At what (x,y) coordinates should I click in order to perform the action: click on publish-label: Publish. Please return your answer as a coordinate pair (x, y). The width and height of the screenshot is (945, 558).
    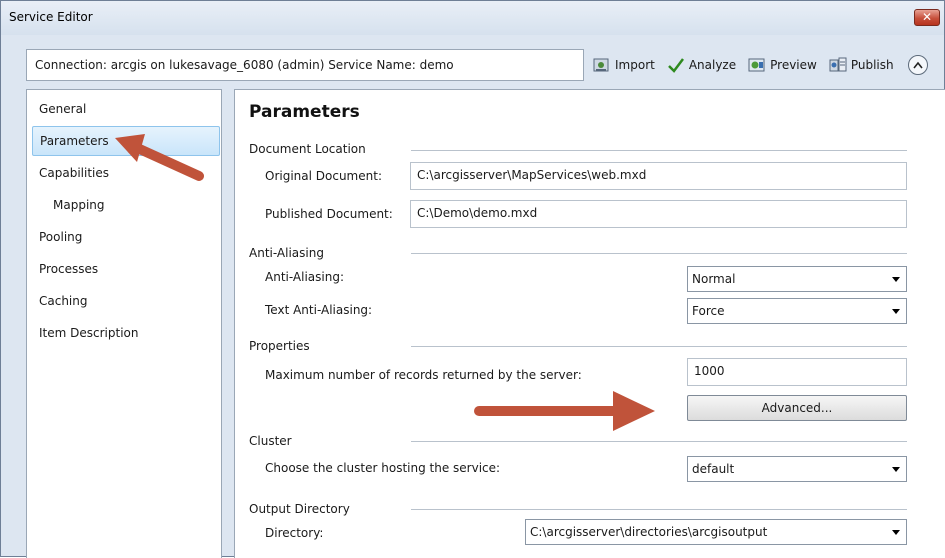
    Looking at the image, I should click on (872, 65).